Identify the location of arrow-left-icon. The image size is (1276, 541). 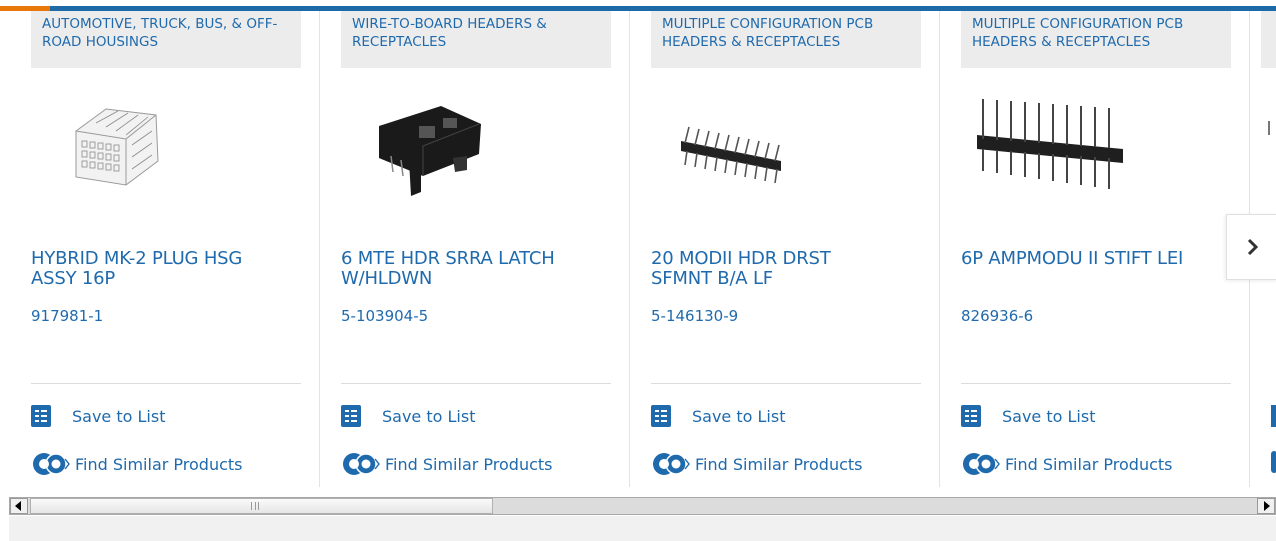
(18, 506).